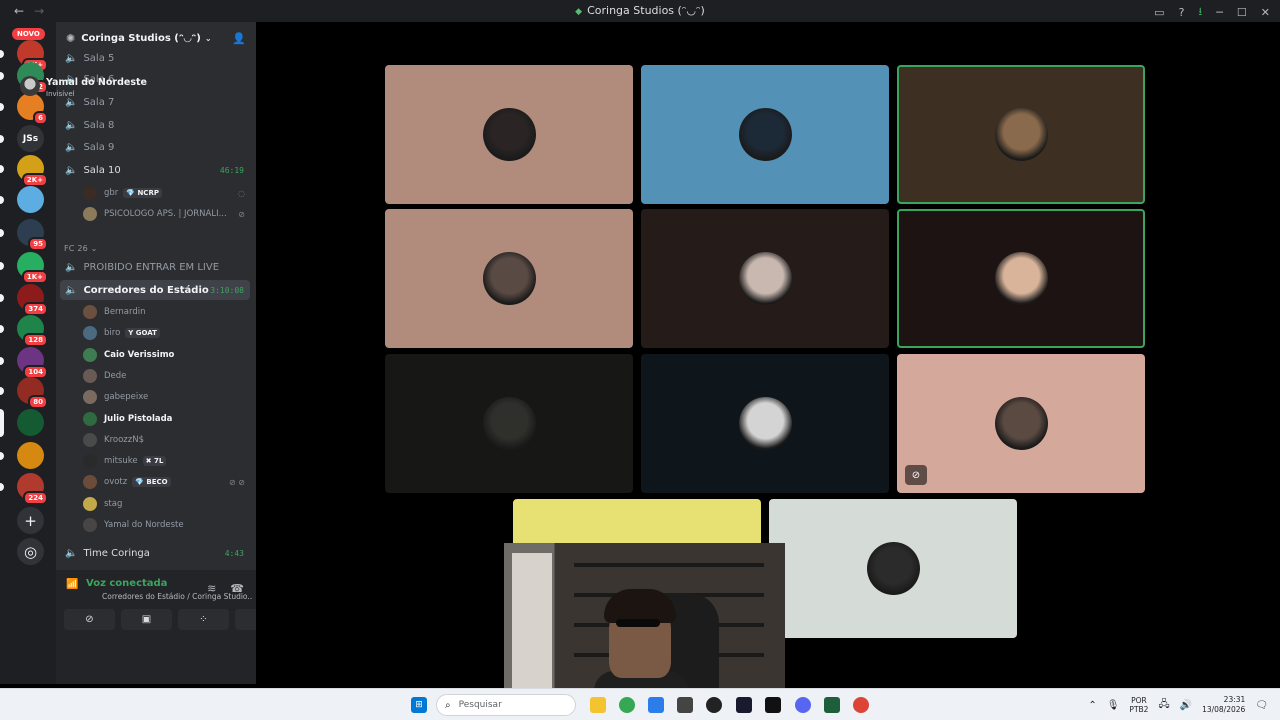 The image size is (1280, 720). What do you see at coordinates (155, 58) in the screenshot?
I see `channel-sala-5: 🔈 Sala 5` at bounding box center [155, 58].